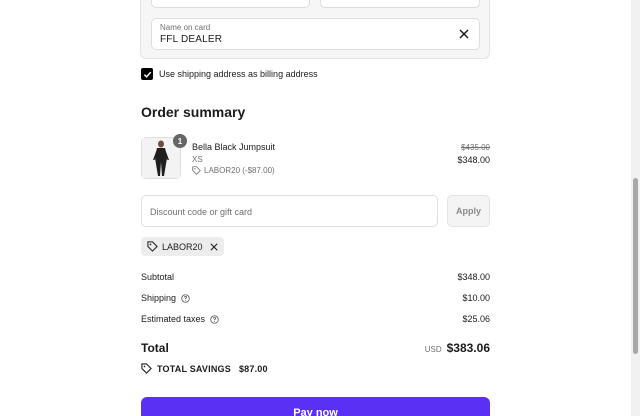  Describe the element at coordinates (155, 348) in the screenshot. I see `total-label: Total` at that location.